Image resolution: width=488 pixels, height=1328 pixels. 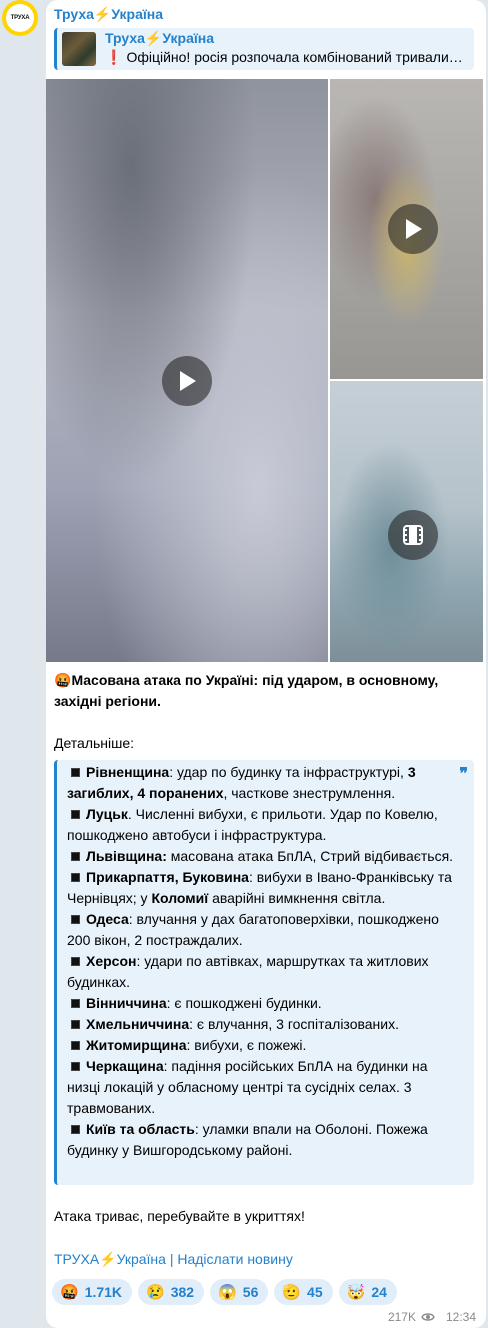 I want to click on quote-item-bold: Херсон, so click(x=111, y=961).